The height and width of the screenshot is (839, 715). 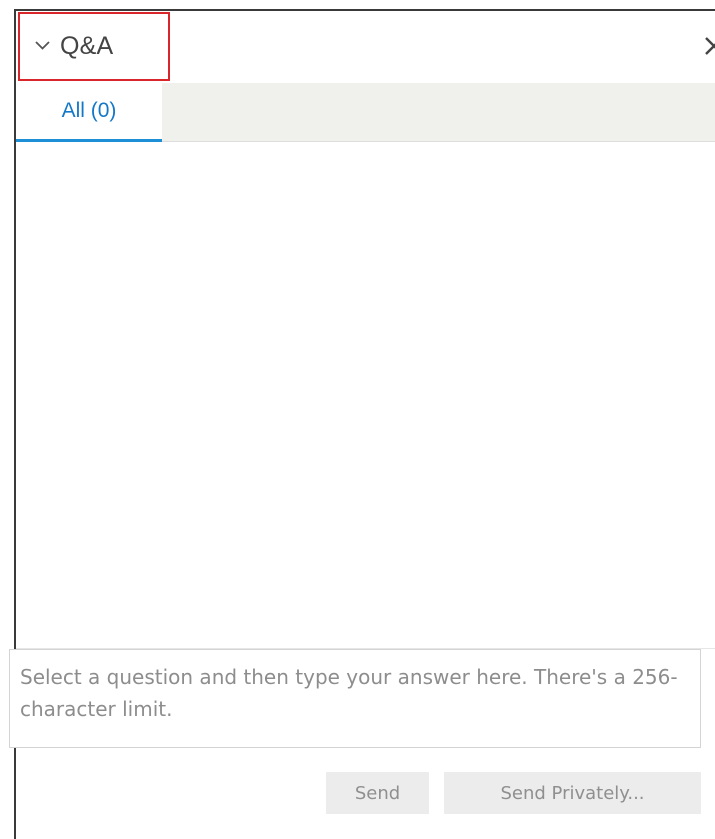 What do you see at coordinates (87, 46) in the screenshot?
I see `panel-title: Q&A` at bounding box center [87, 46].